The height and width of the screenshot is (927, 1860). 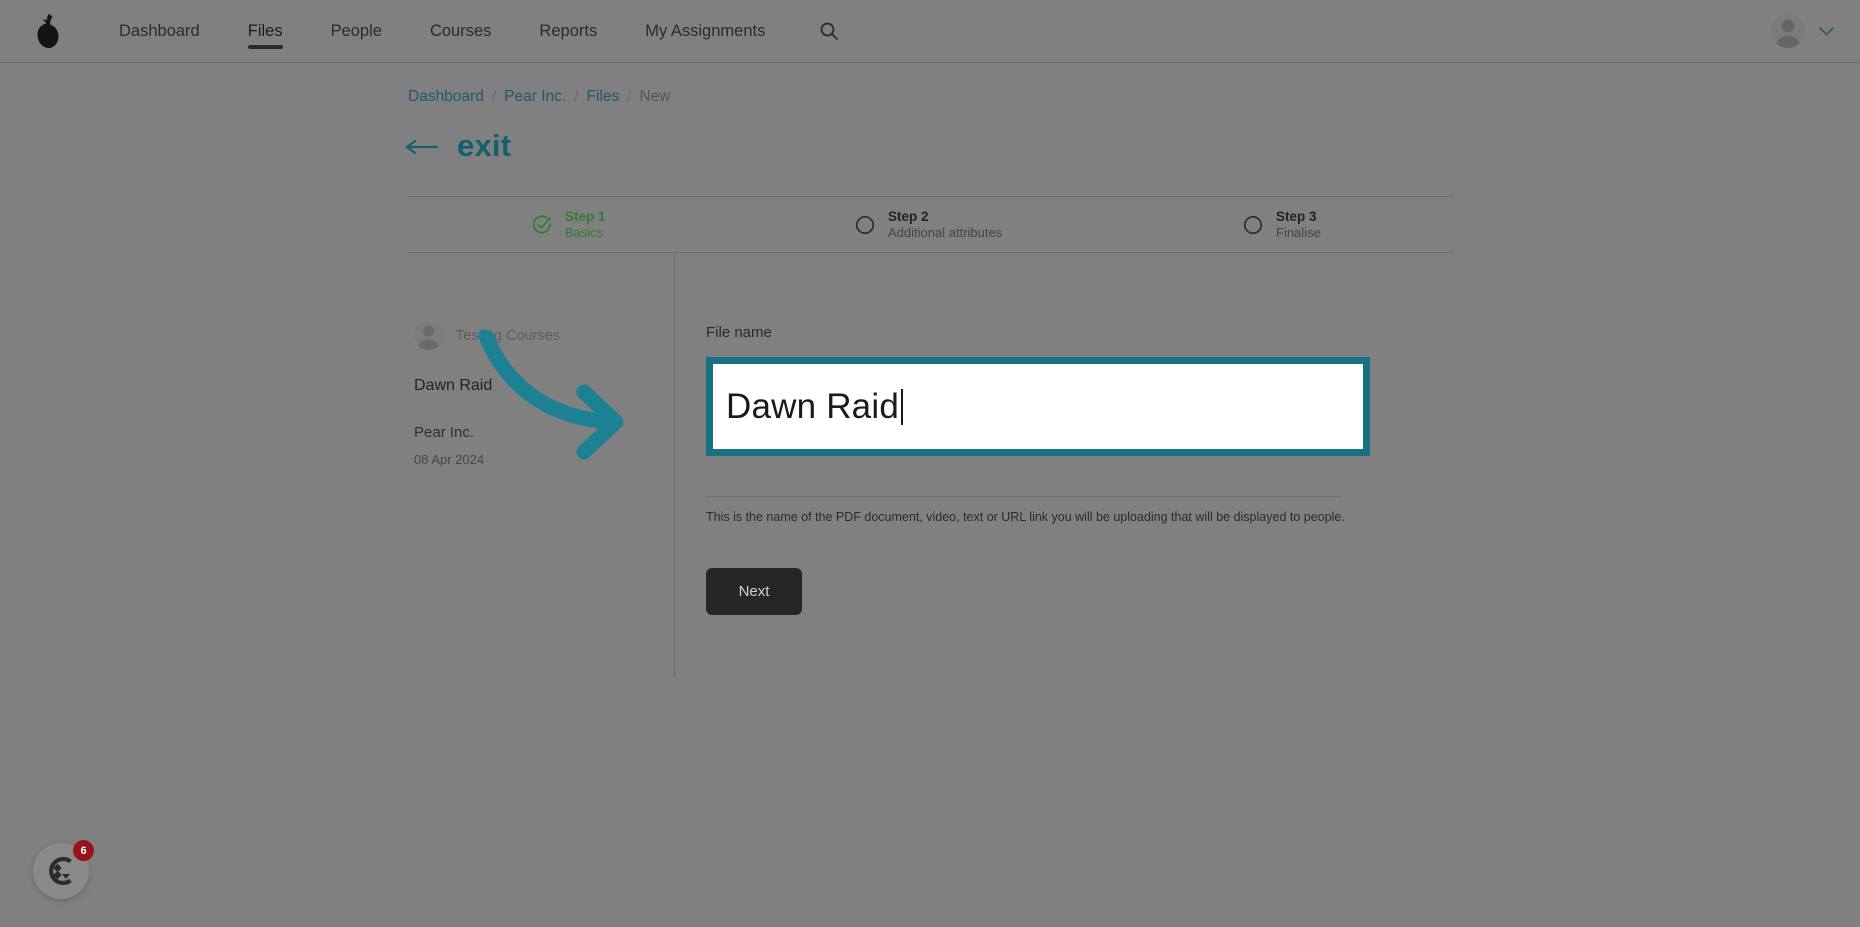 I want to click on text-cursor, so click(x=902, y=406).